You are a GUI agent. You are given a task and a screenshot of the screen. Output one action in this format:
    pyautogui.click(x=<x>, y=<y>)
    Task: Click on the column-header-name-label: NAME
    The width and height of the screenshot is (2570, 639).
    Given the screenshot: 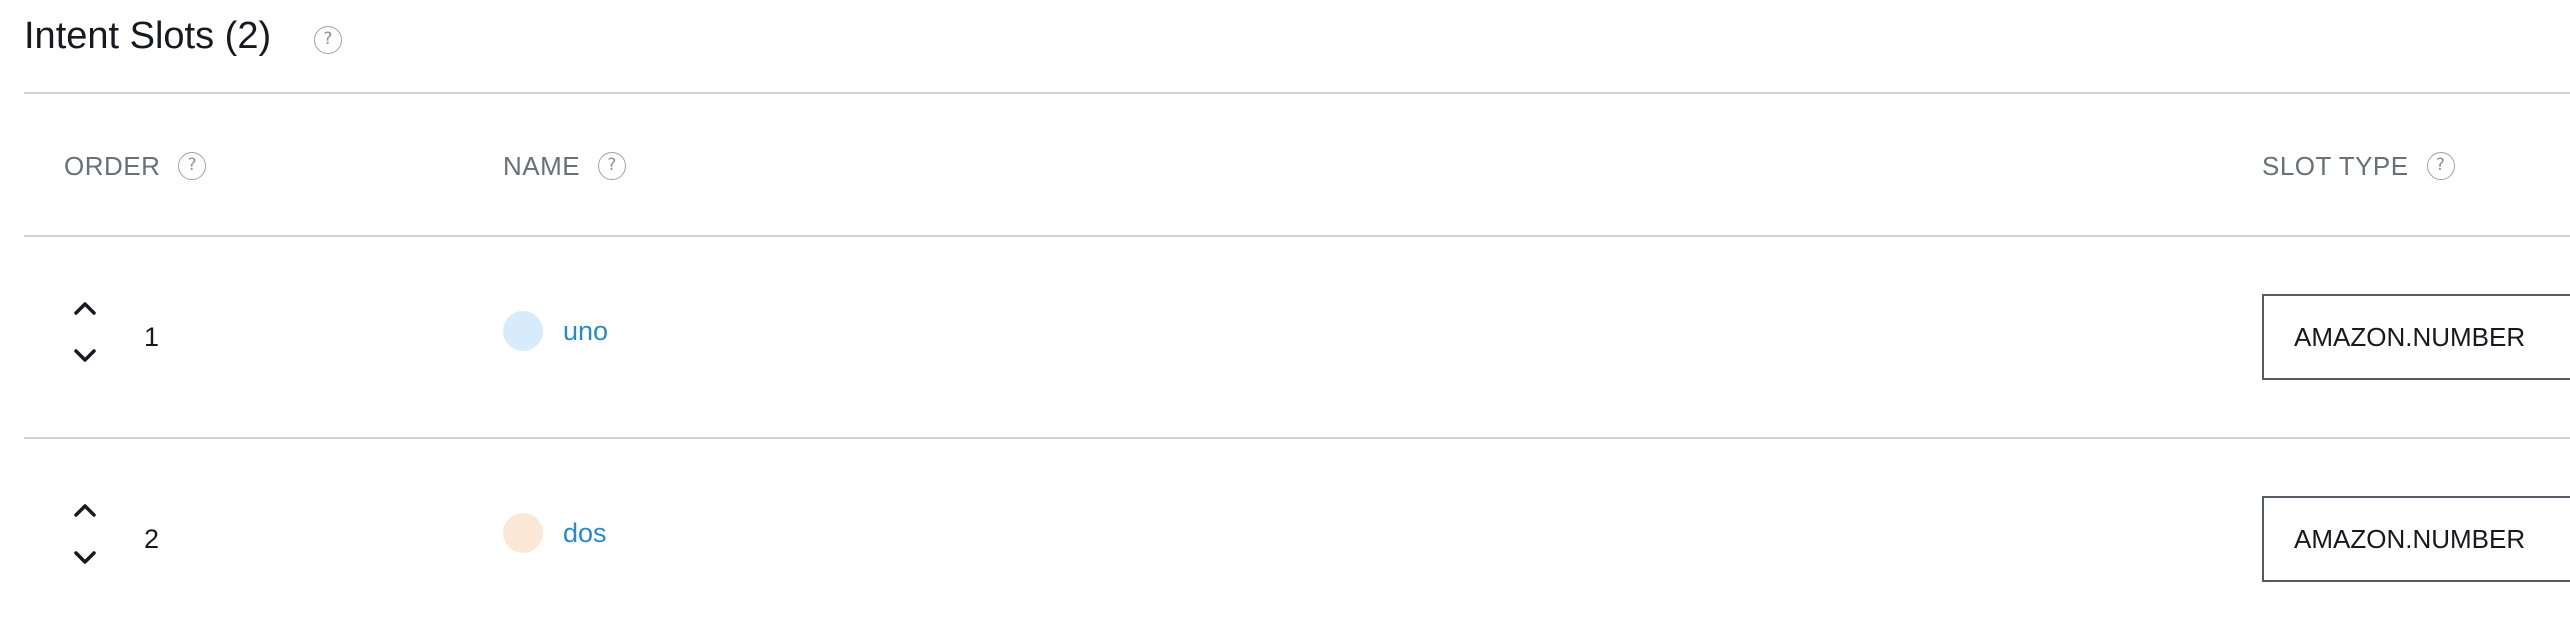 What is the action you would take?
    pyautogui.click(x=542, y=166)
    